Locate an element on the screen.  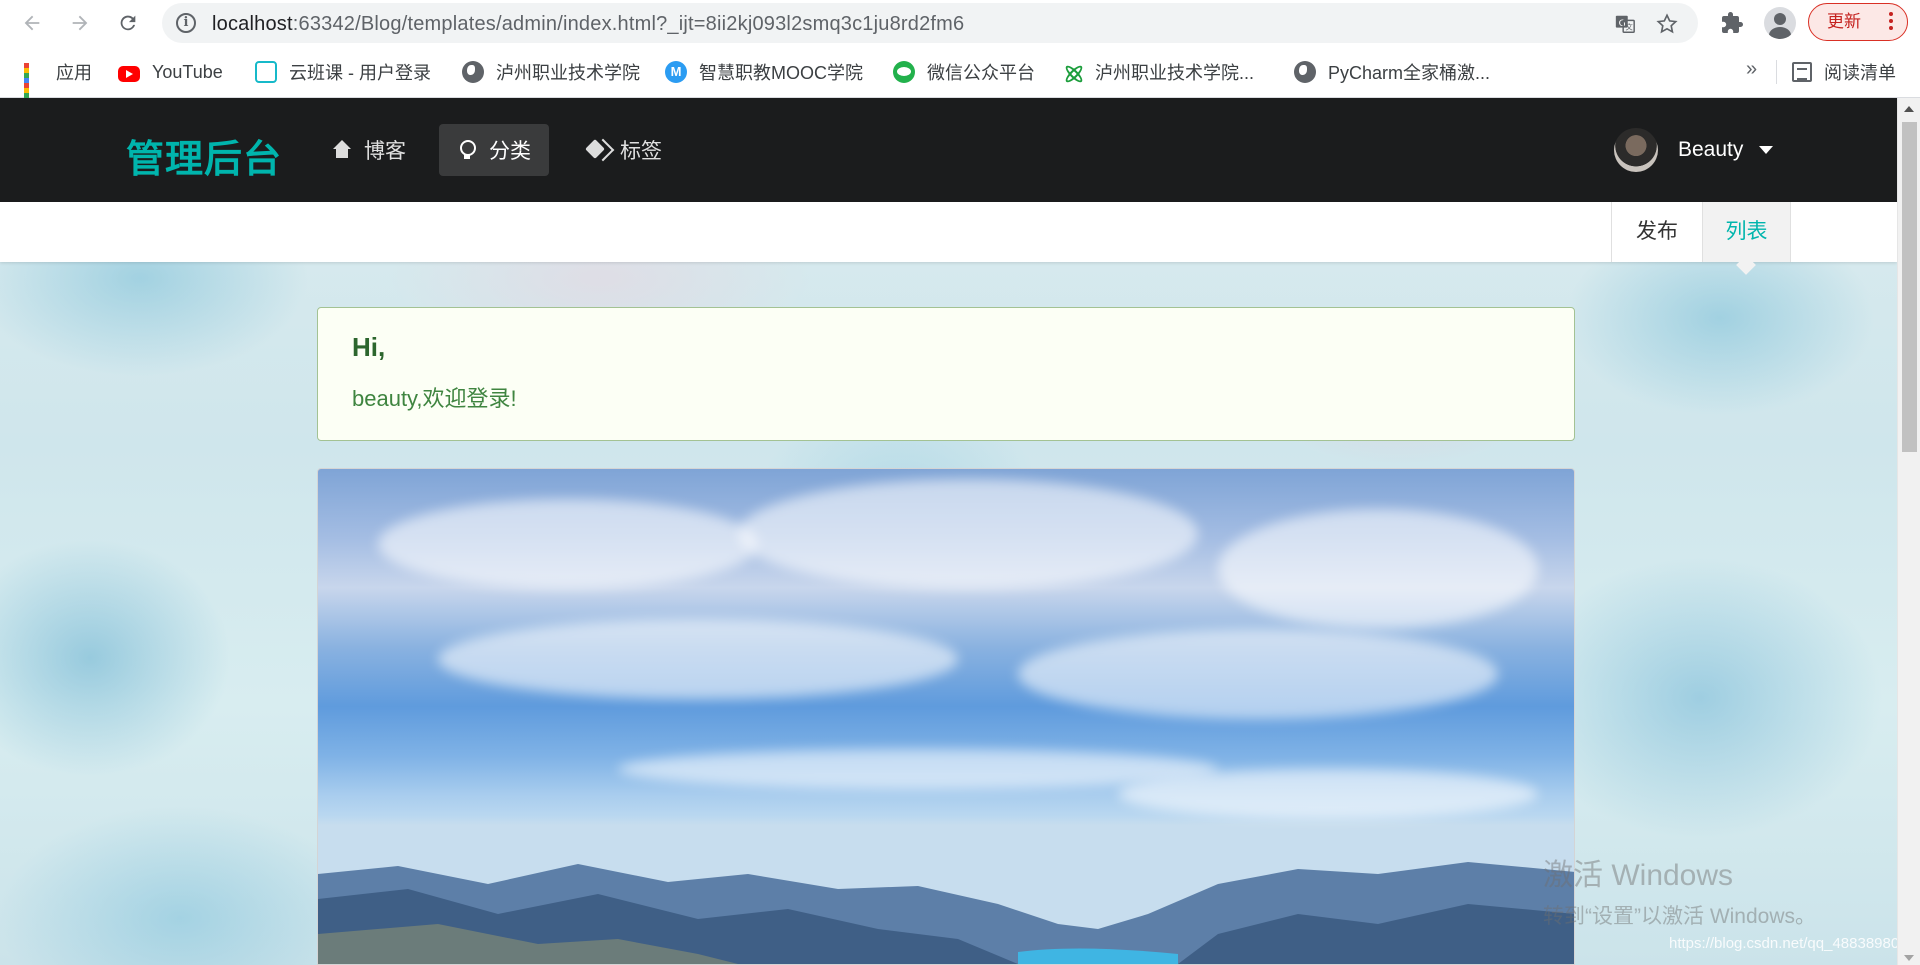
user-dropdown: Beauty is located at coordinates (1694, 150).